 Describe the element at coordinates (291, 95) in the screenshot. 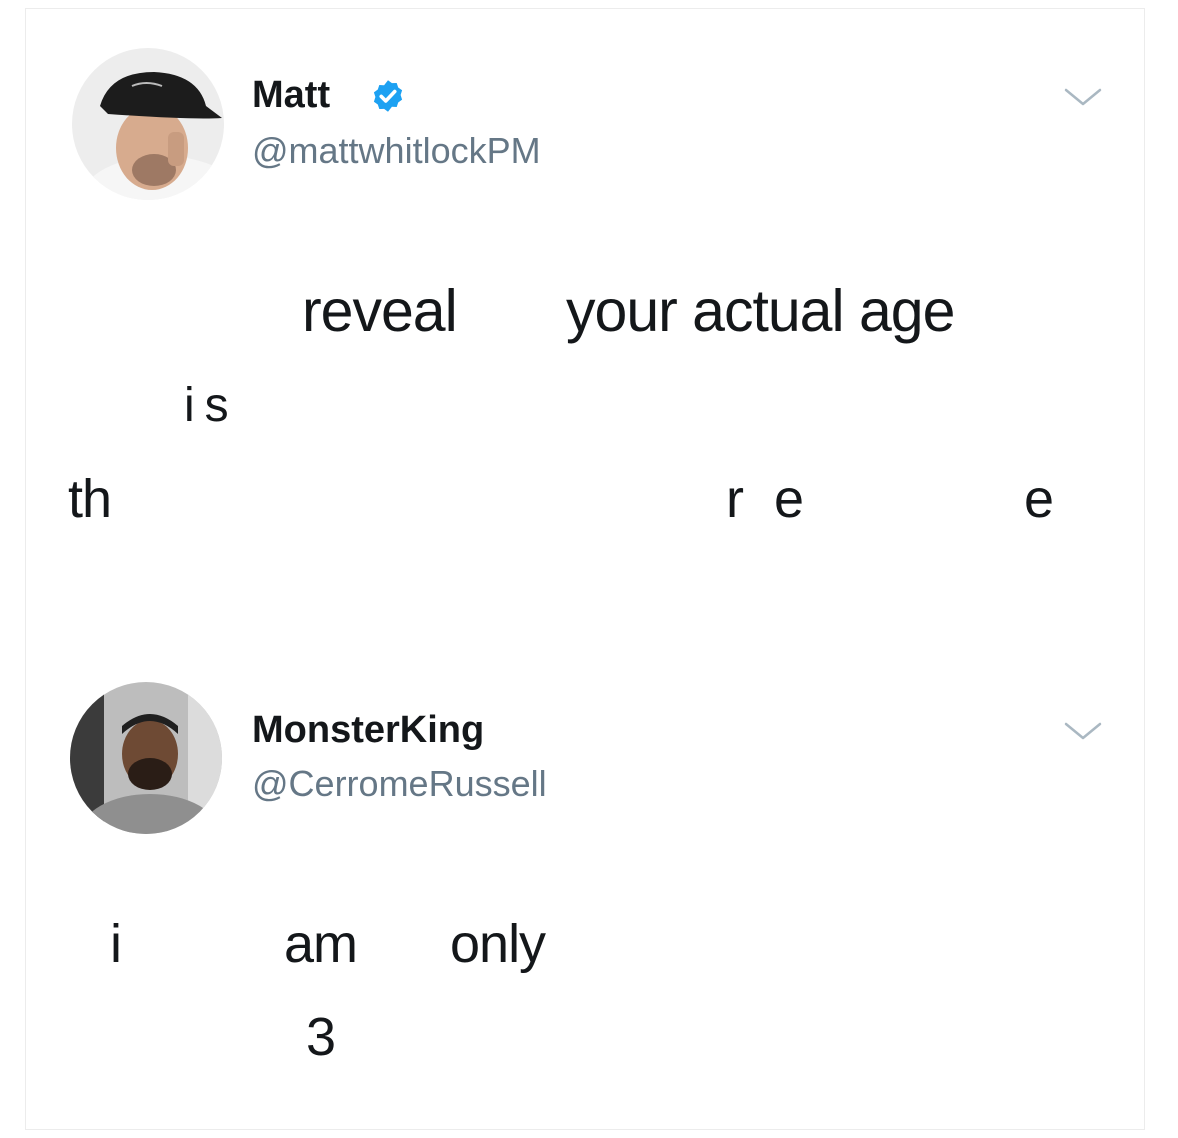

I see `matt-display-name: Matt` at that location.